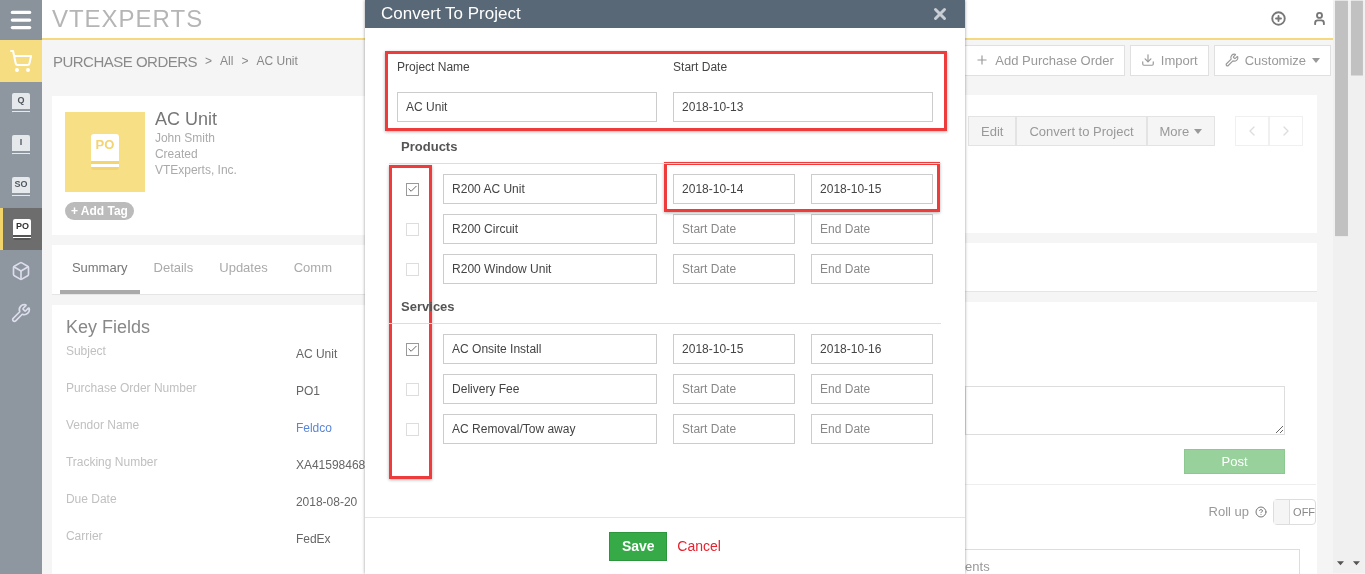 The height and width of the screenshot is (574, 1365). What do you see at coordinates (327, 502) in the screenshot?
I see `field-value: 2018-08-20` at bounding box center [327, 502].